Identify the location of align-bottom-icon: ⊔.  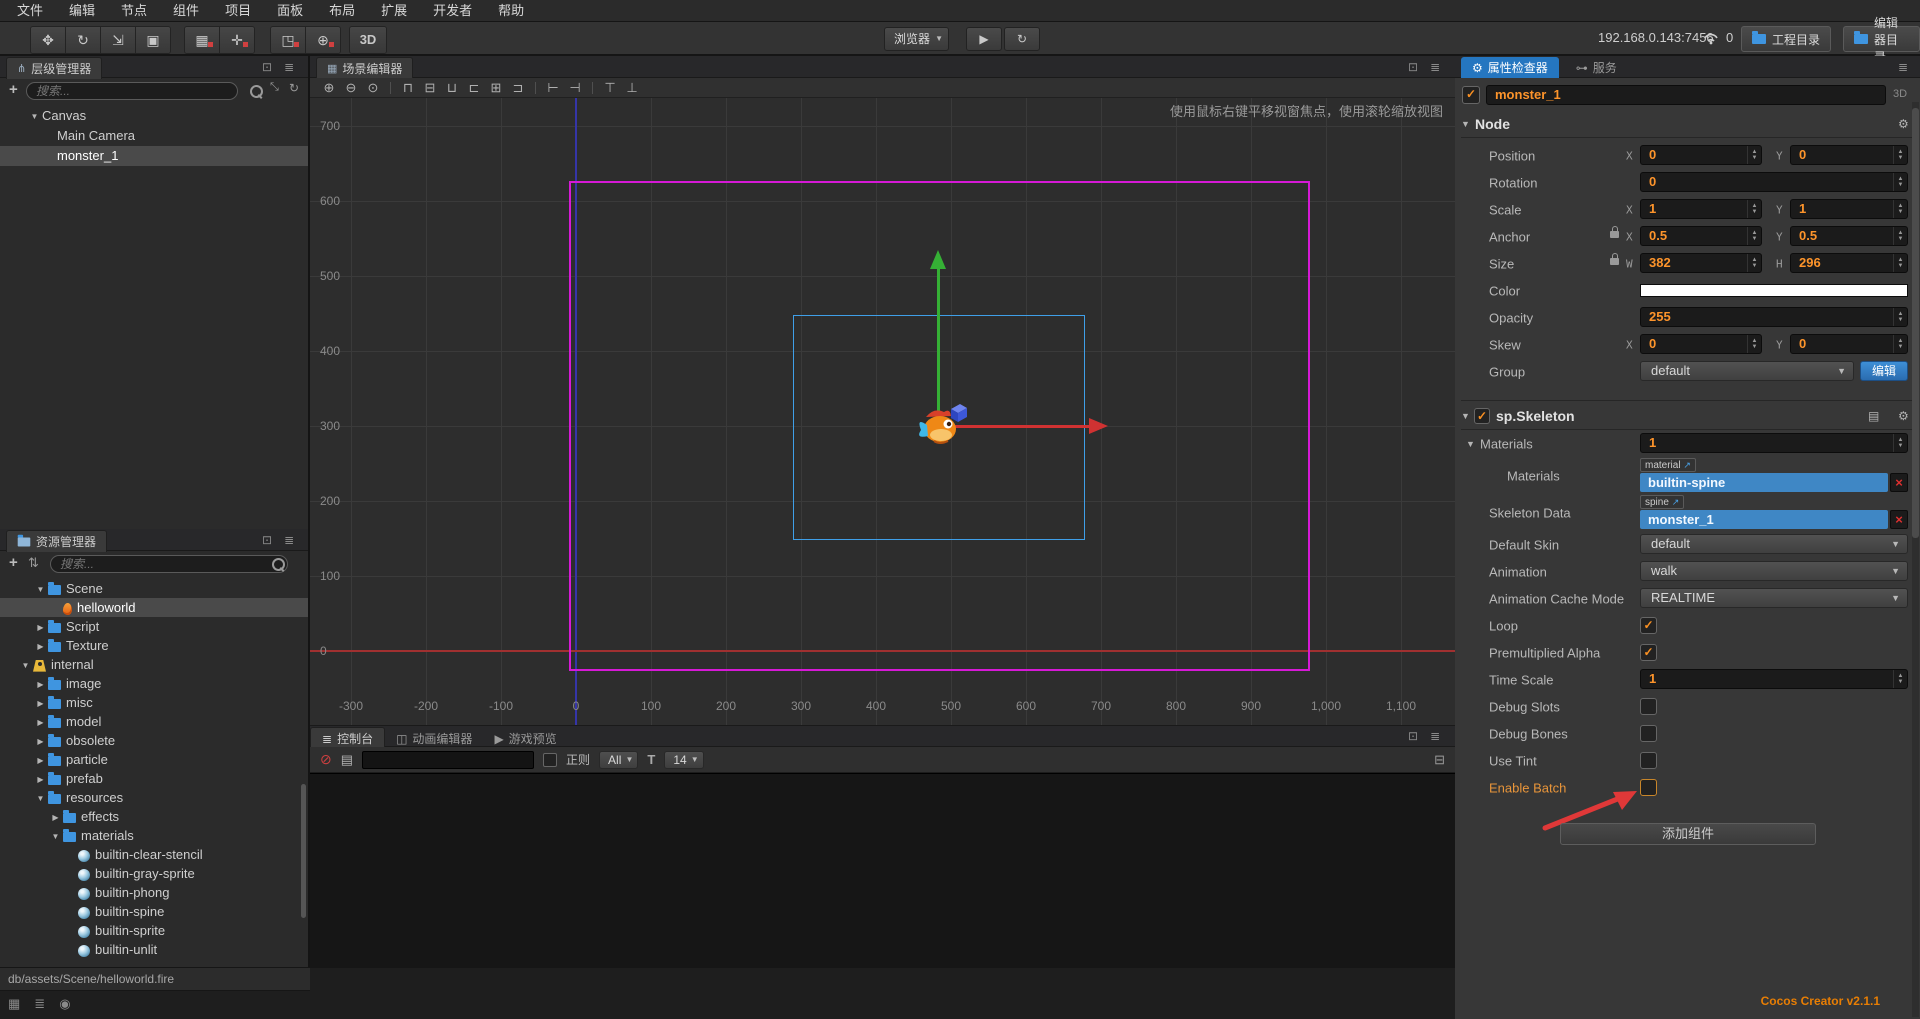
(452, 88).